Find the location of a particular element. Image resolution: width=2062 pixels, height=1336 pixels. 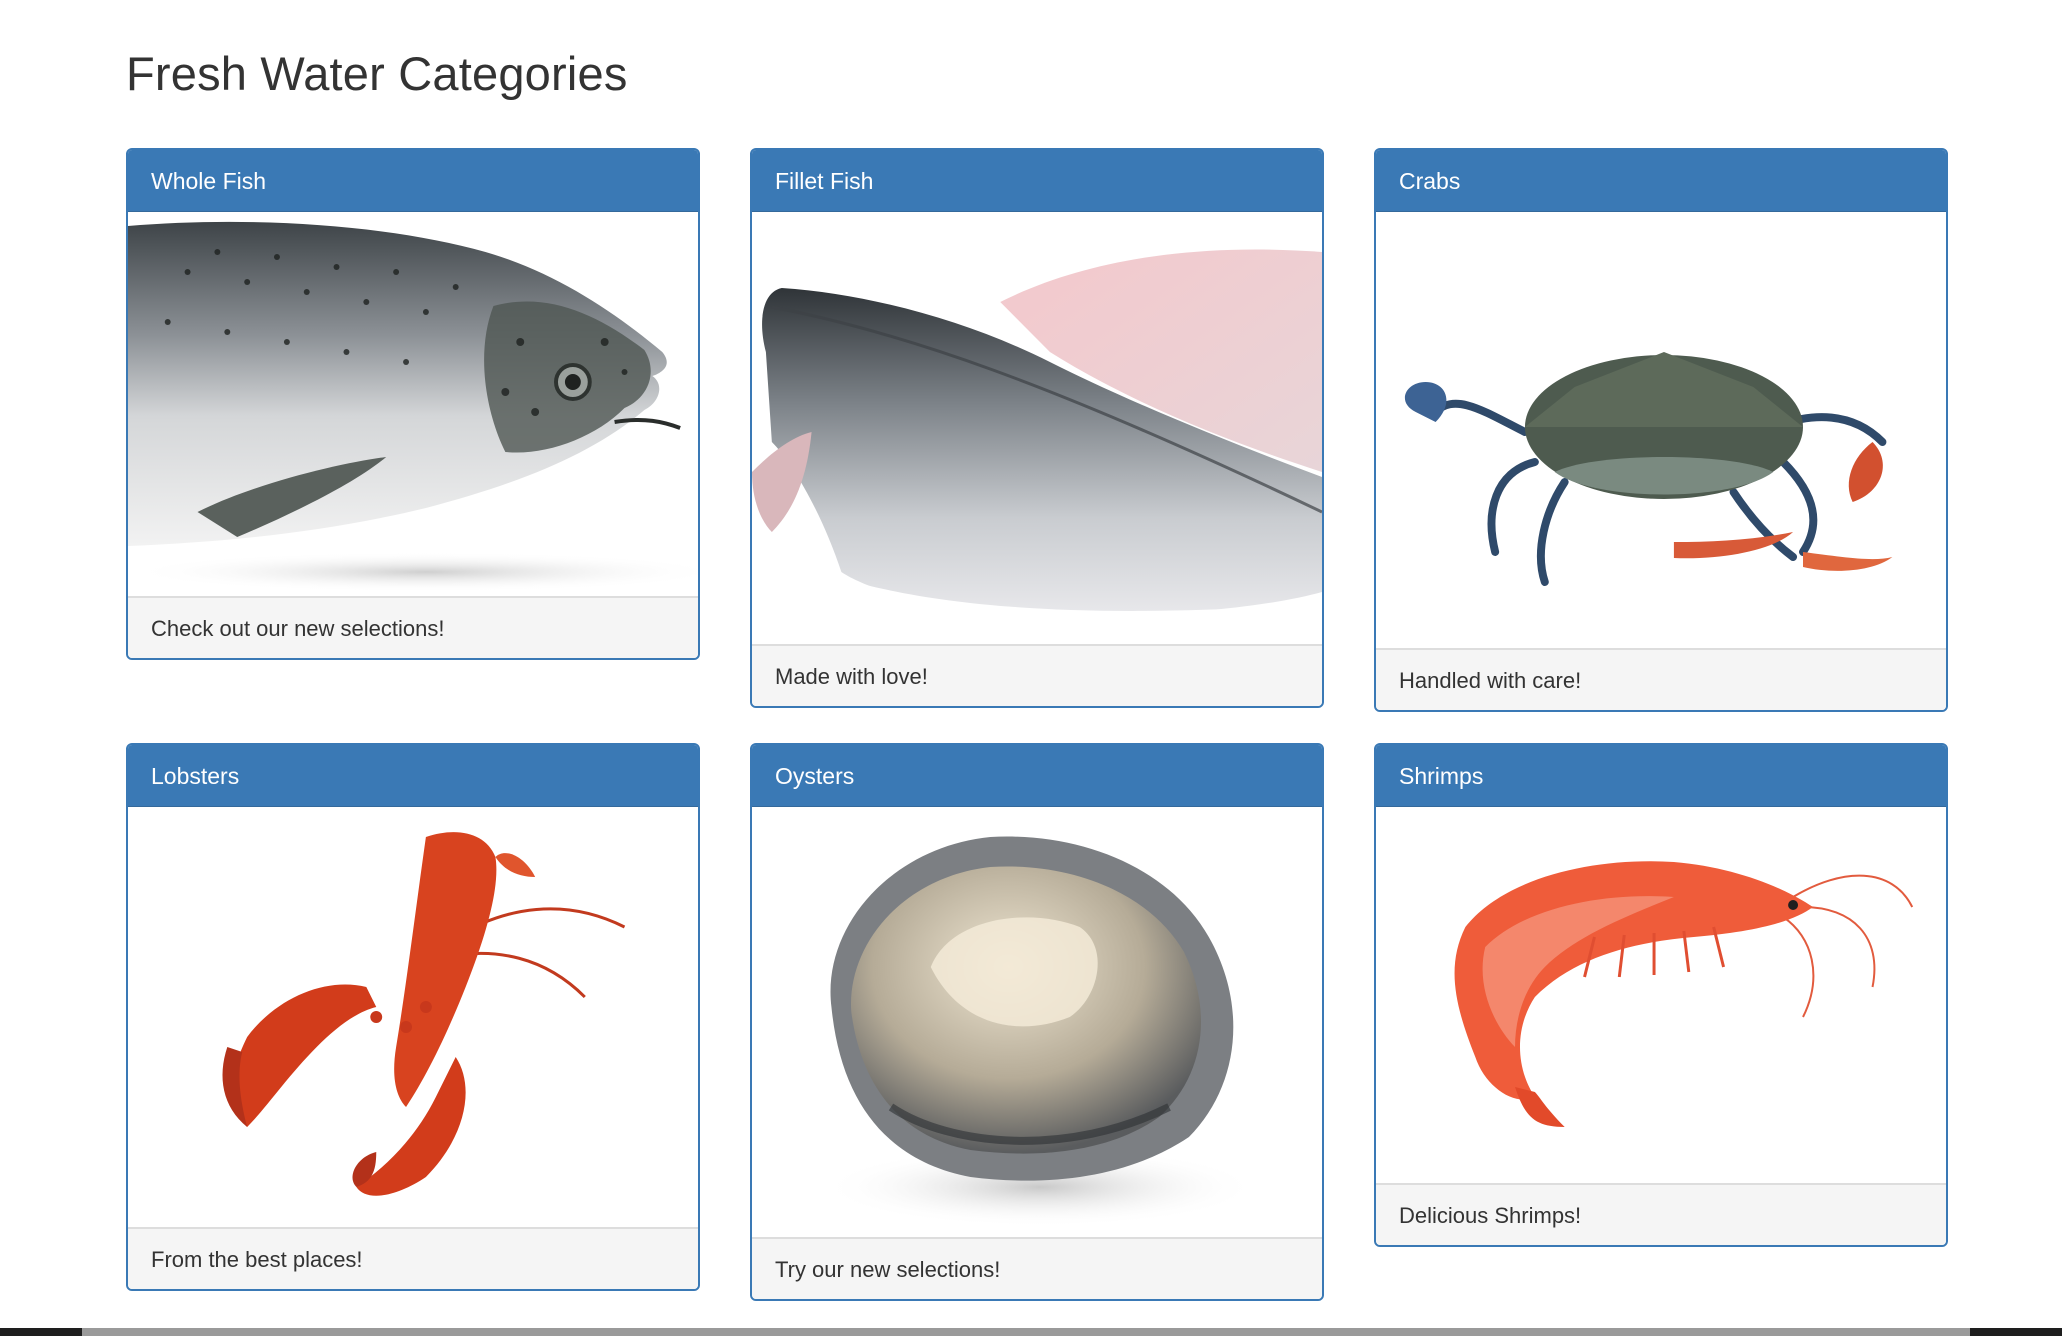

scrollbar-edge-right is located at coordinates (2016, 1332).